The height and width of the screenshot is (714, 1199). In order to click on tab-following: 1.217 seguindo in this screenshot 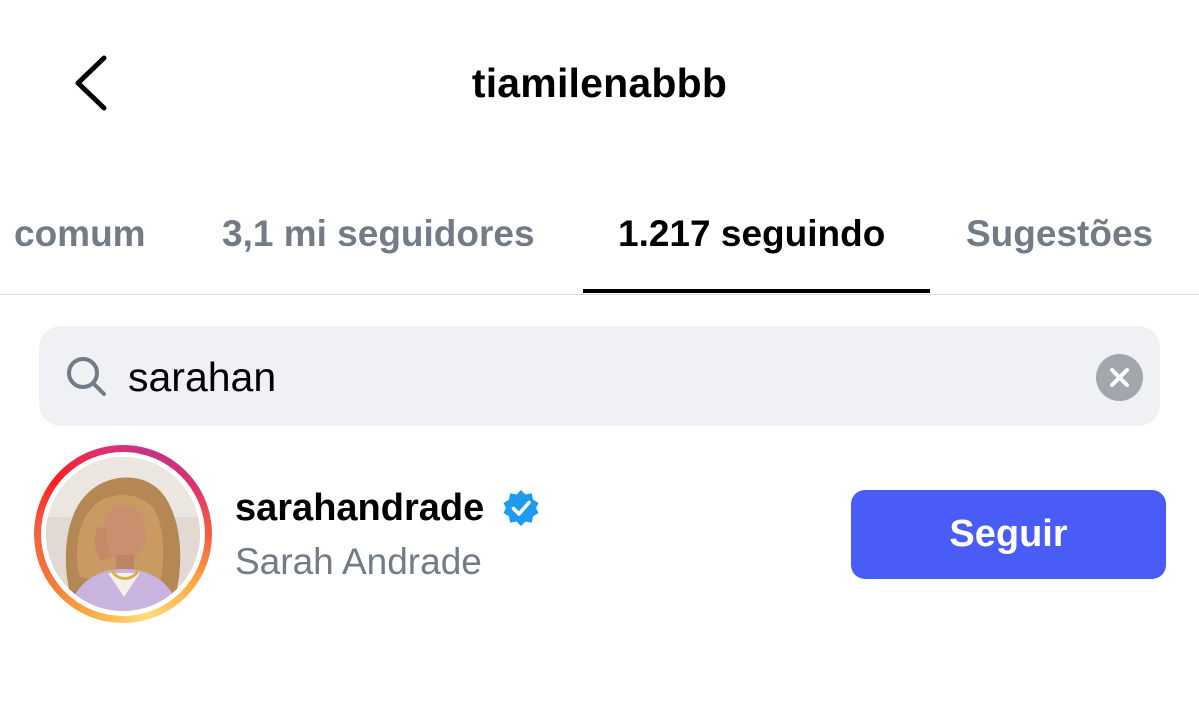, I will do `click(751, 234)`.